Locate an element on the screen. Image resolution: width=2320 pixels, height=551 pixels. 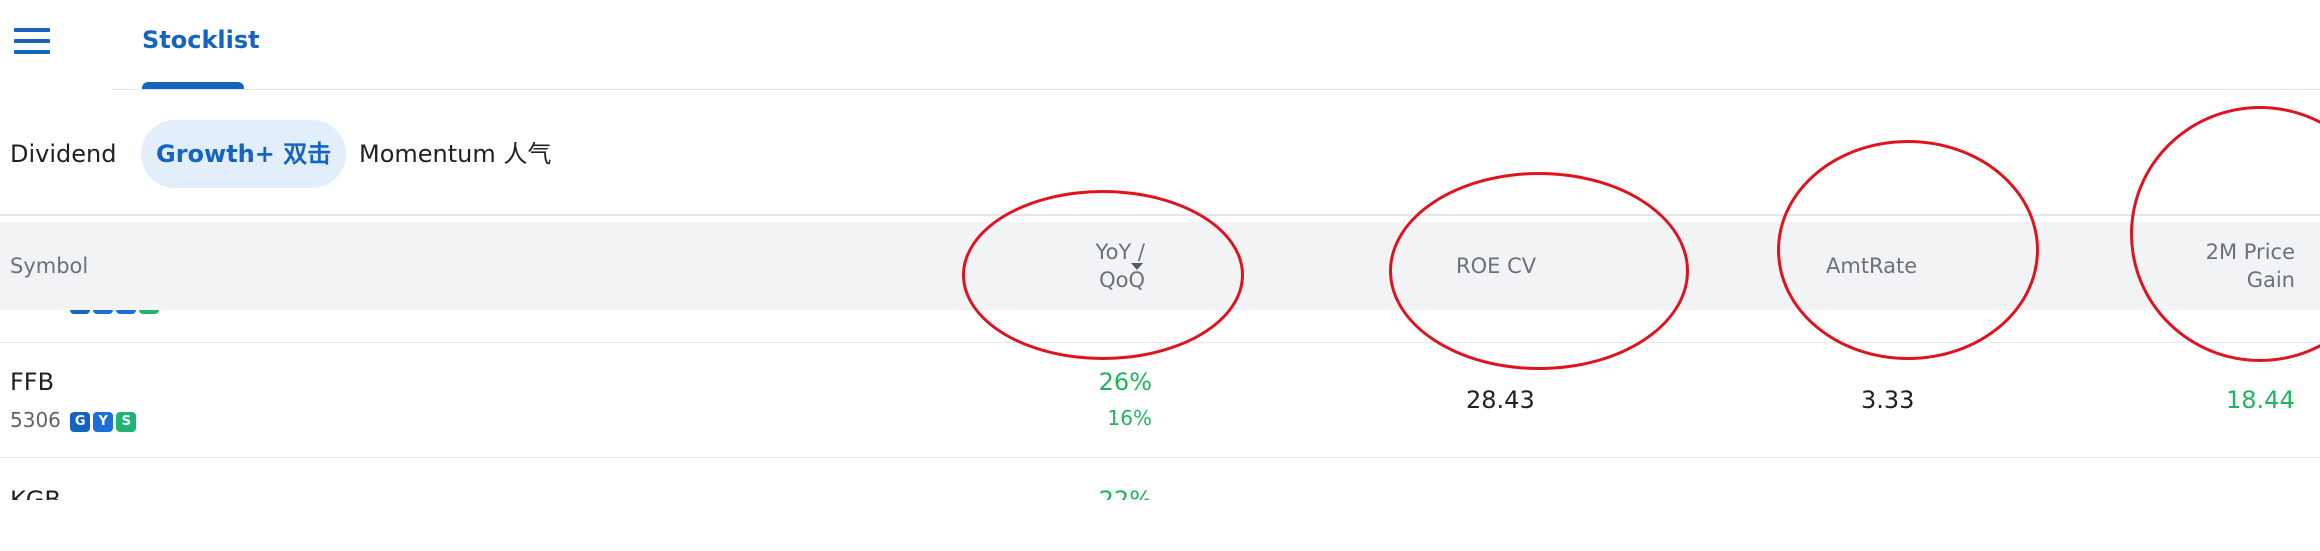
menu-button is located at coordinates (32, 42).